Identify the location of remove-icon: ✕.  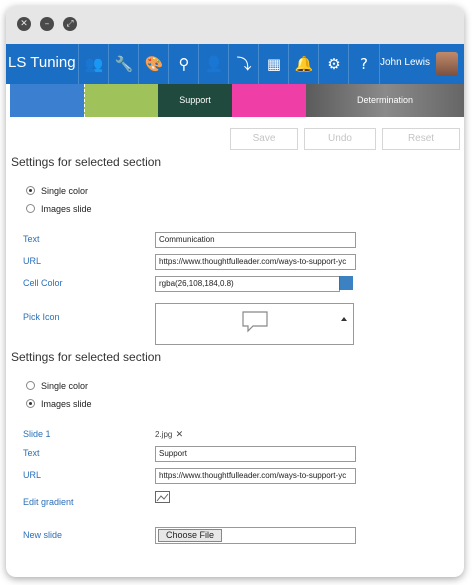
(180, 434).